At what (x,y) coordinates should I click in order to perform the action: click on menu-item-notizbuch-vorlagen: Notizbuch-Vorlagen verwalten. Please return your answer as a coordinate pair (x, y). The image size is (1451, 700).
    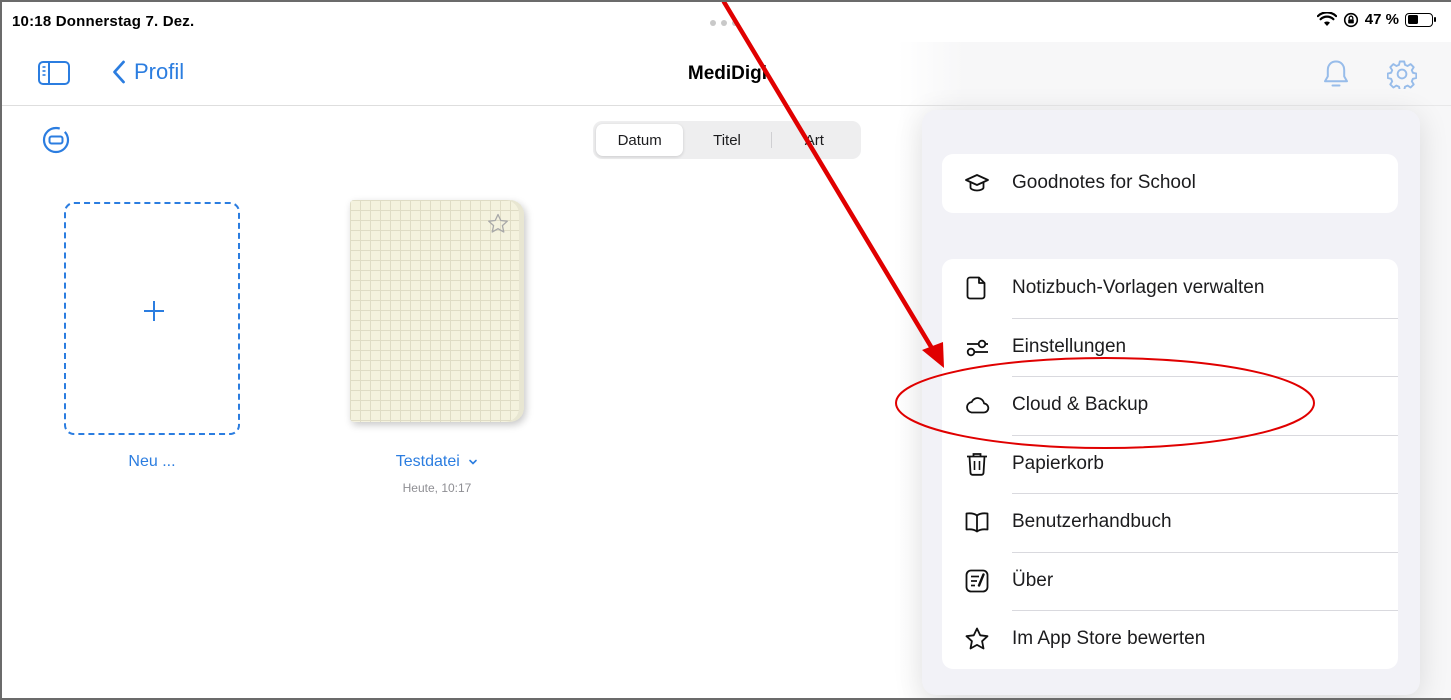
    Looking at the image, I should click on (1170, 288).